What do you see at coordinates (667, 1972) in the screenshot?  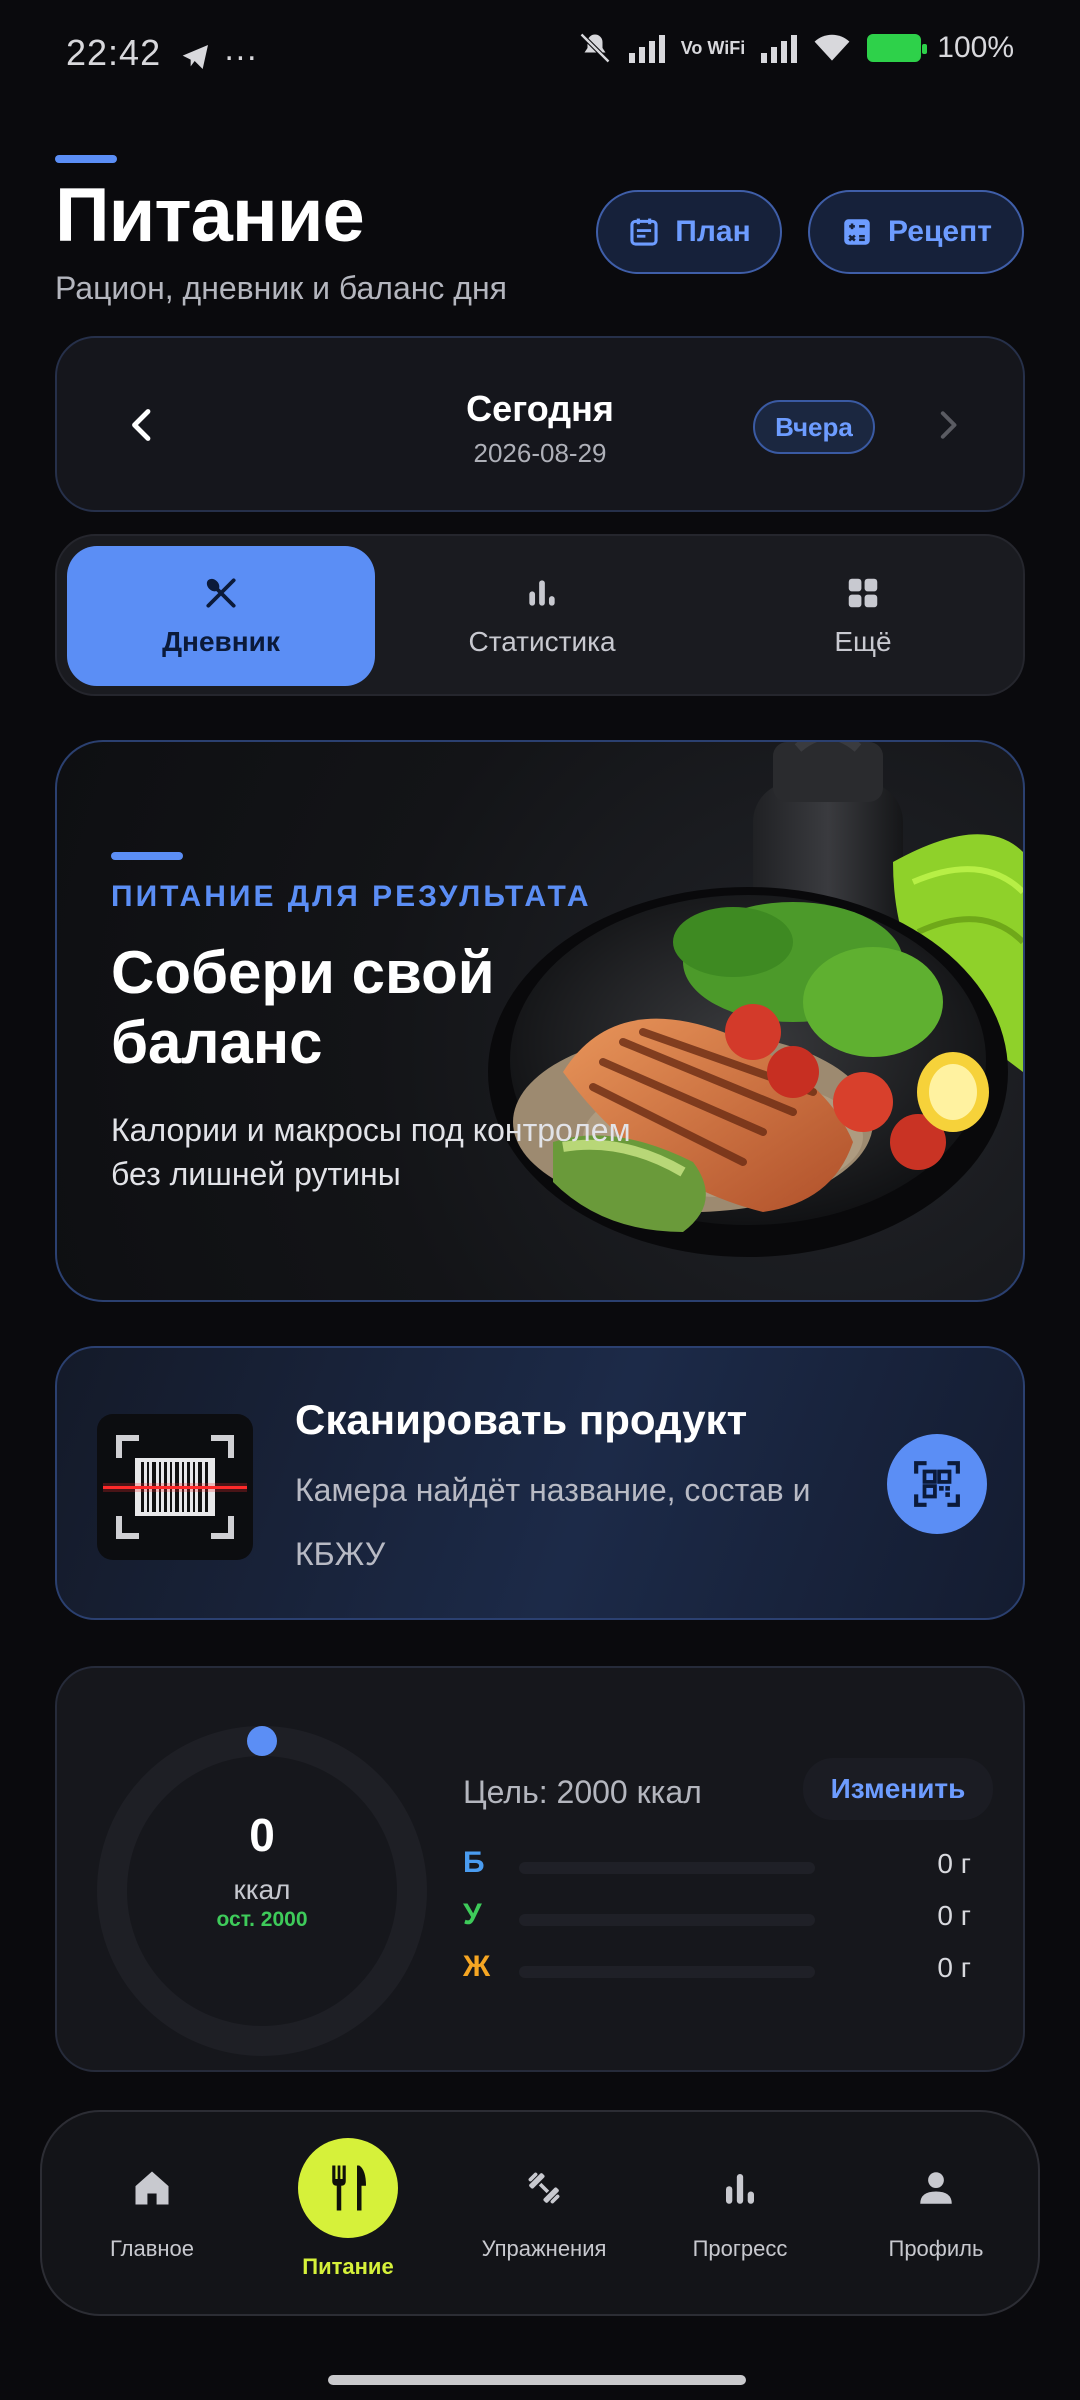 I see `macro-fat-bar` at bounding box center [667, 1972].